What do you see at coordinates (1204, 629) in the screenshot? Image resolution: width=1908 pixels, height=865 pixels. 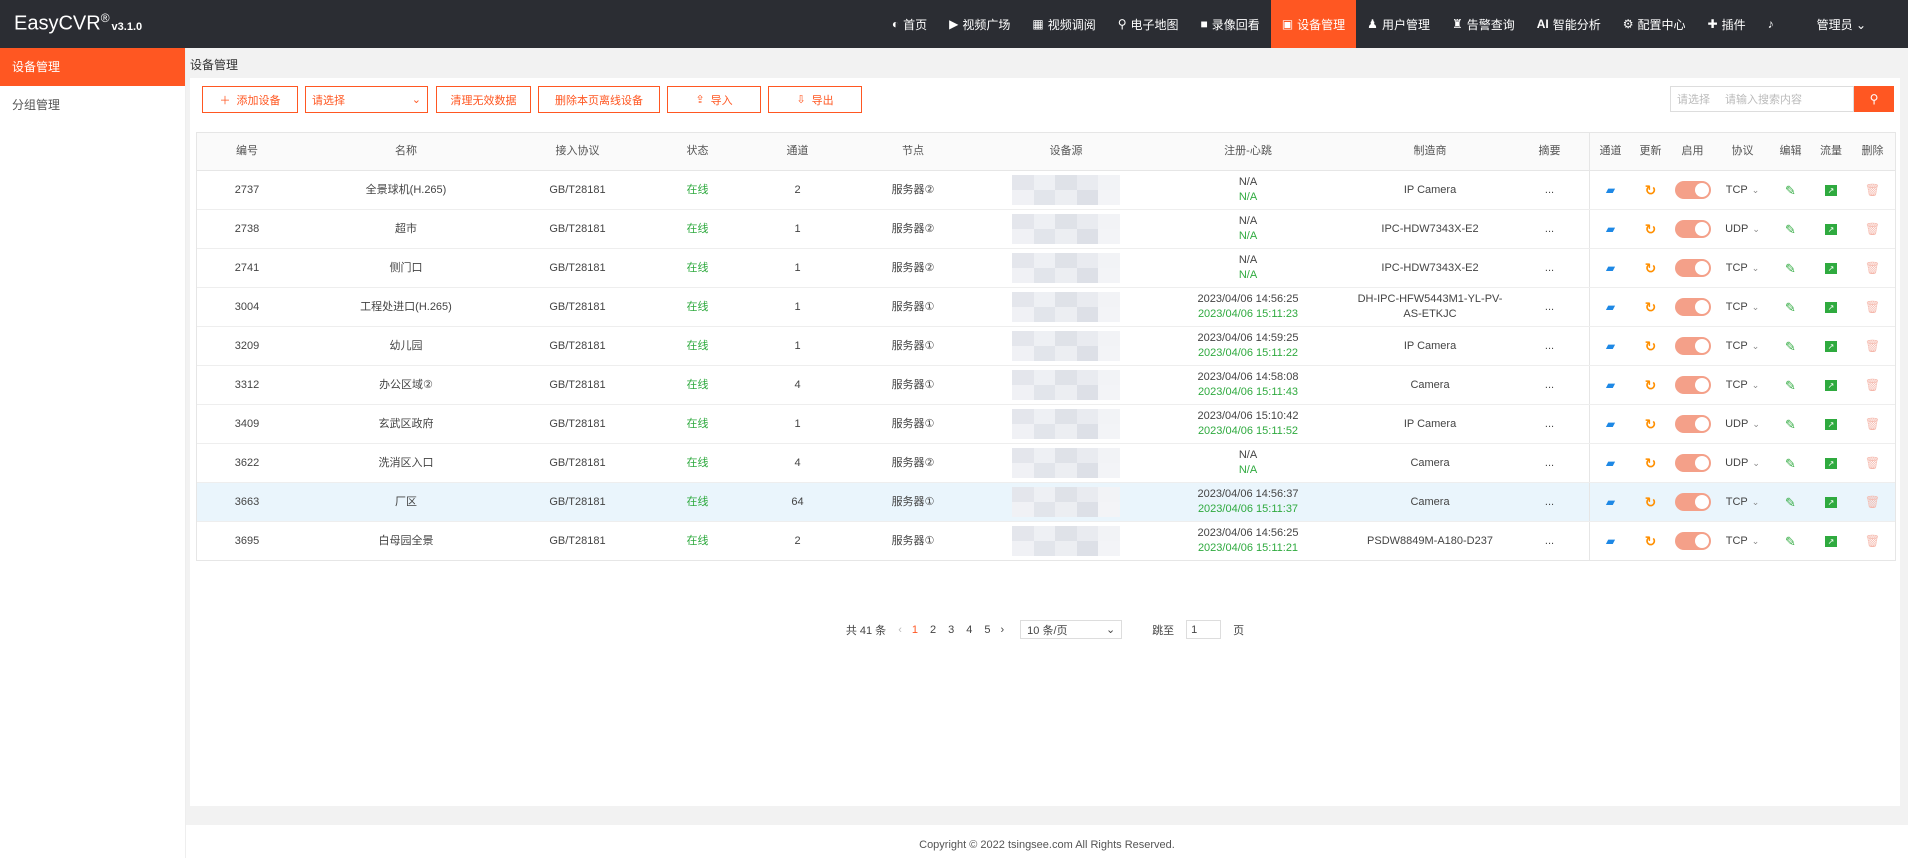 I see `jump-page-input: 1` at bounding box center [1204, 629].